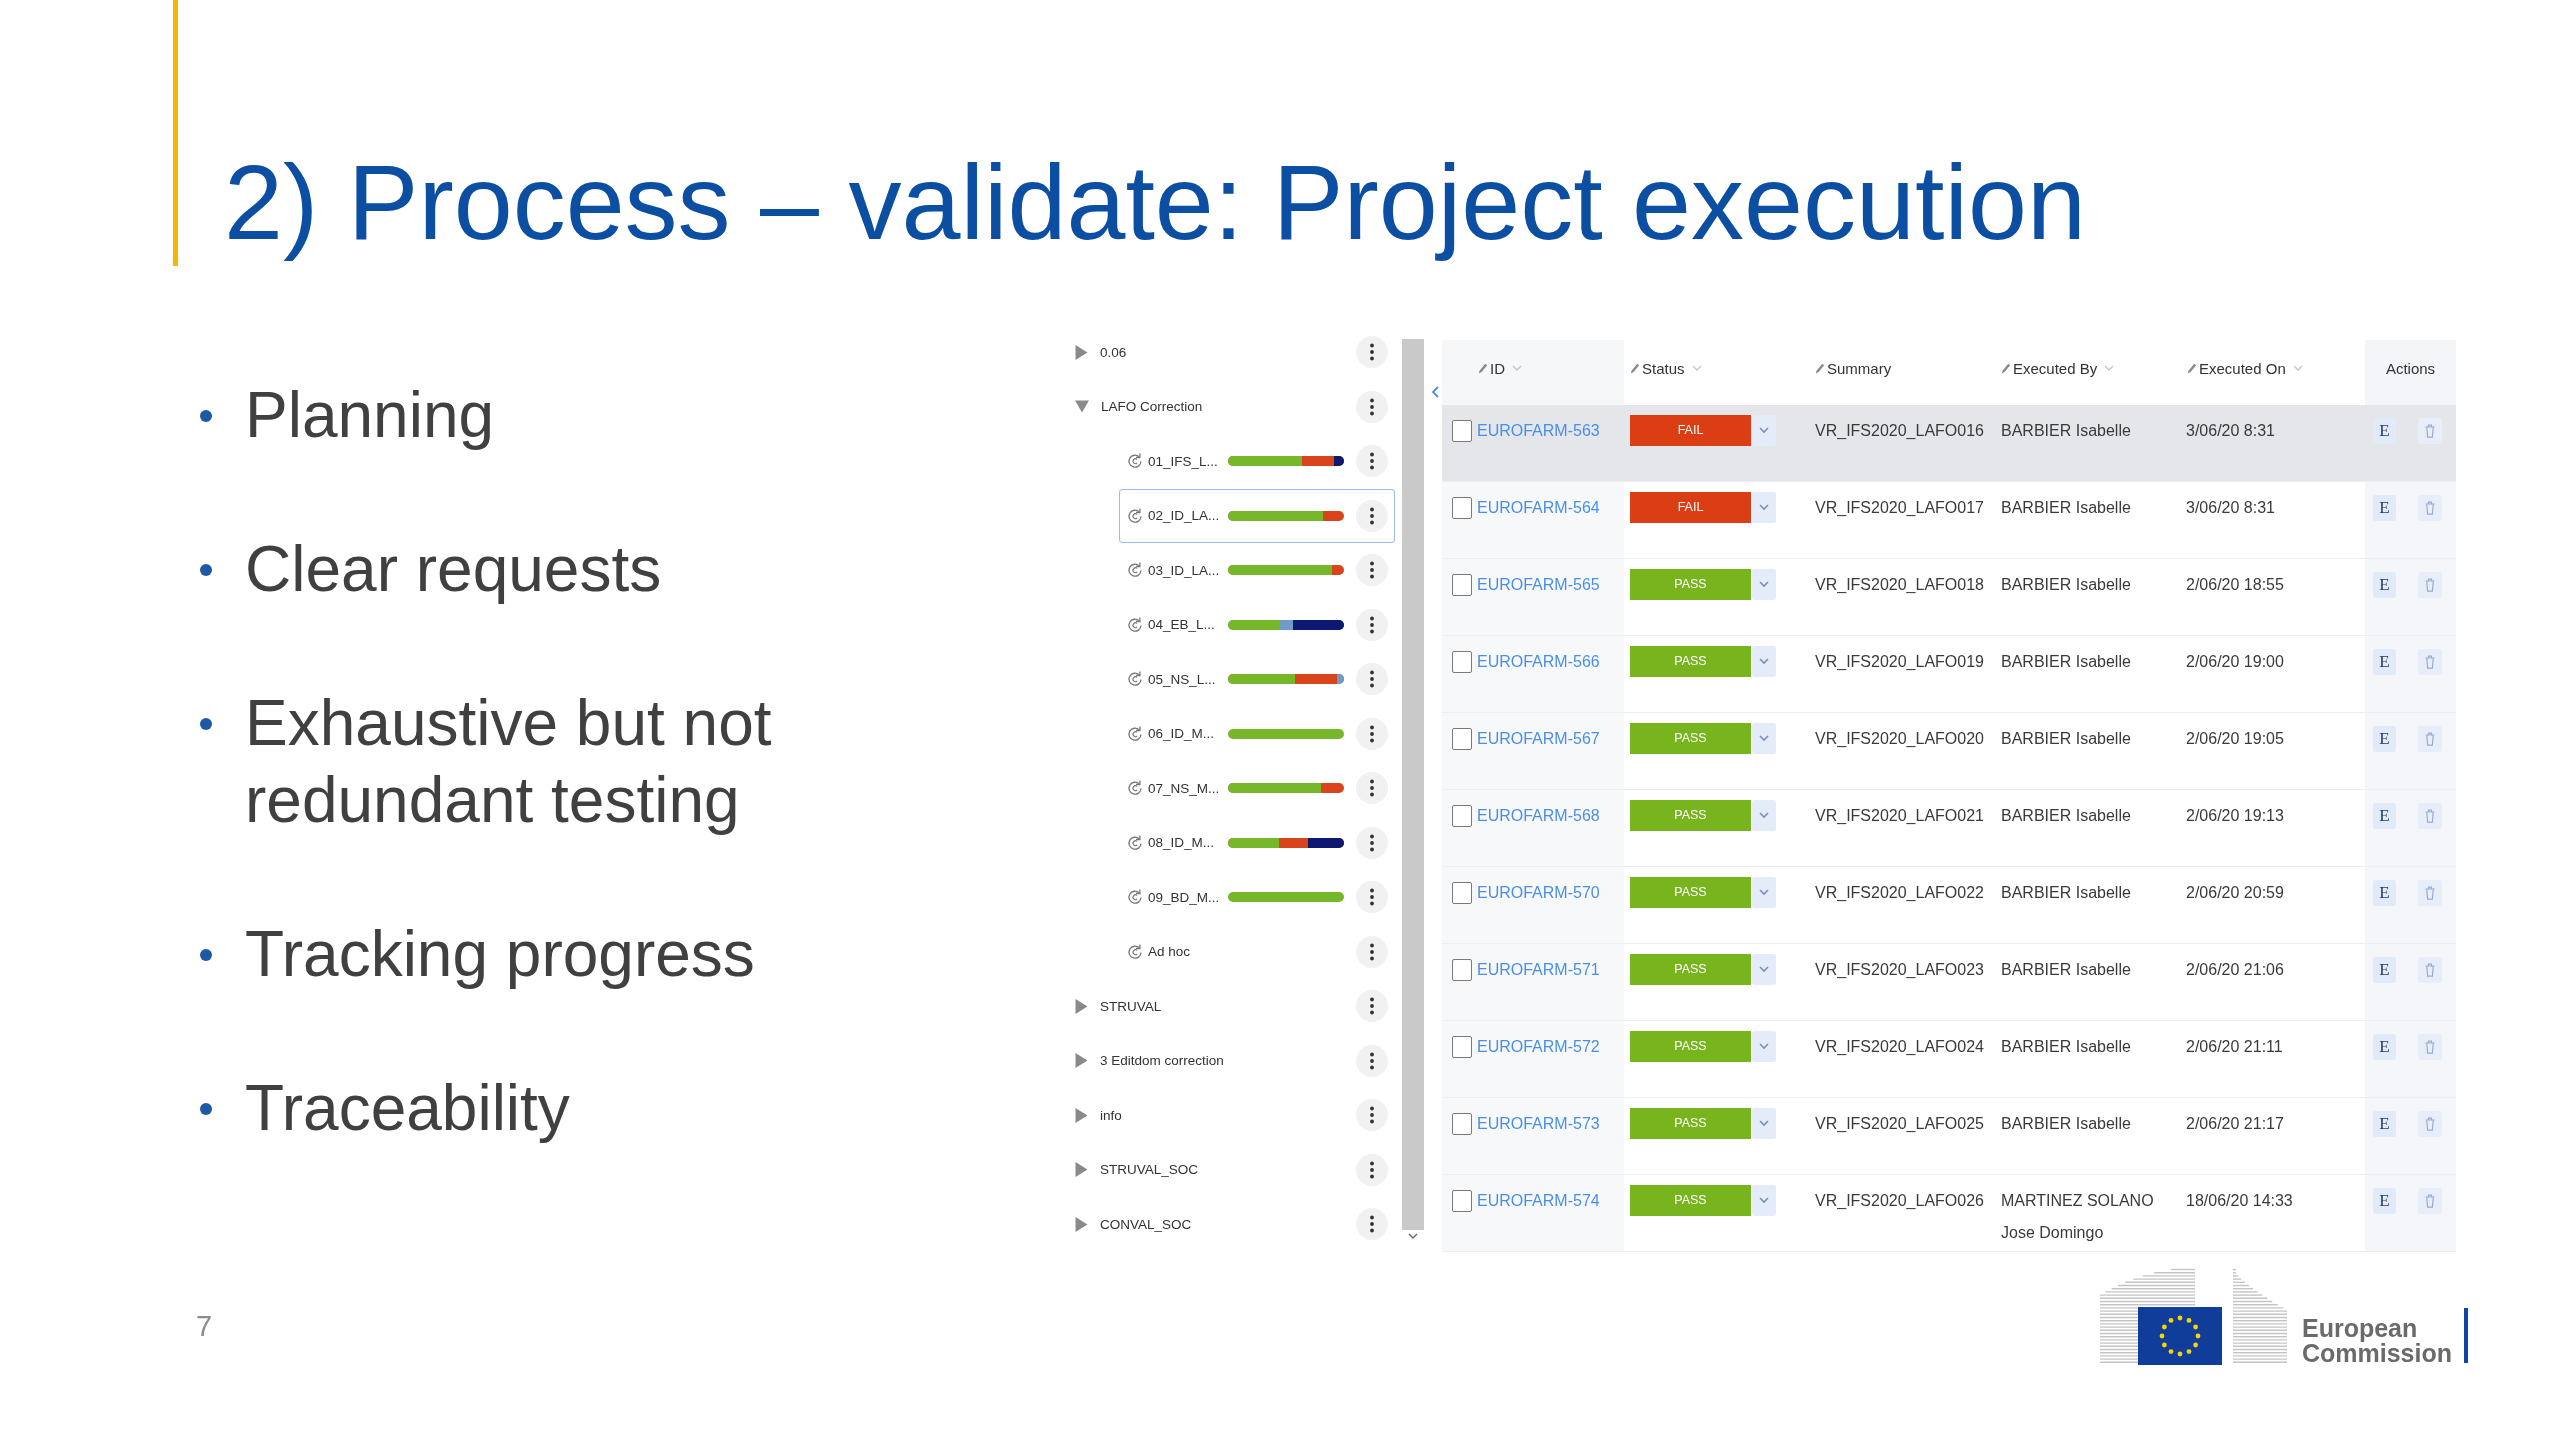  What do you see at coordinates (1230, 406) in the screenshot?
I see `tree-row: LAFO Correction` at bounding box center [1230, 406].